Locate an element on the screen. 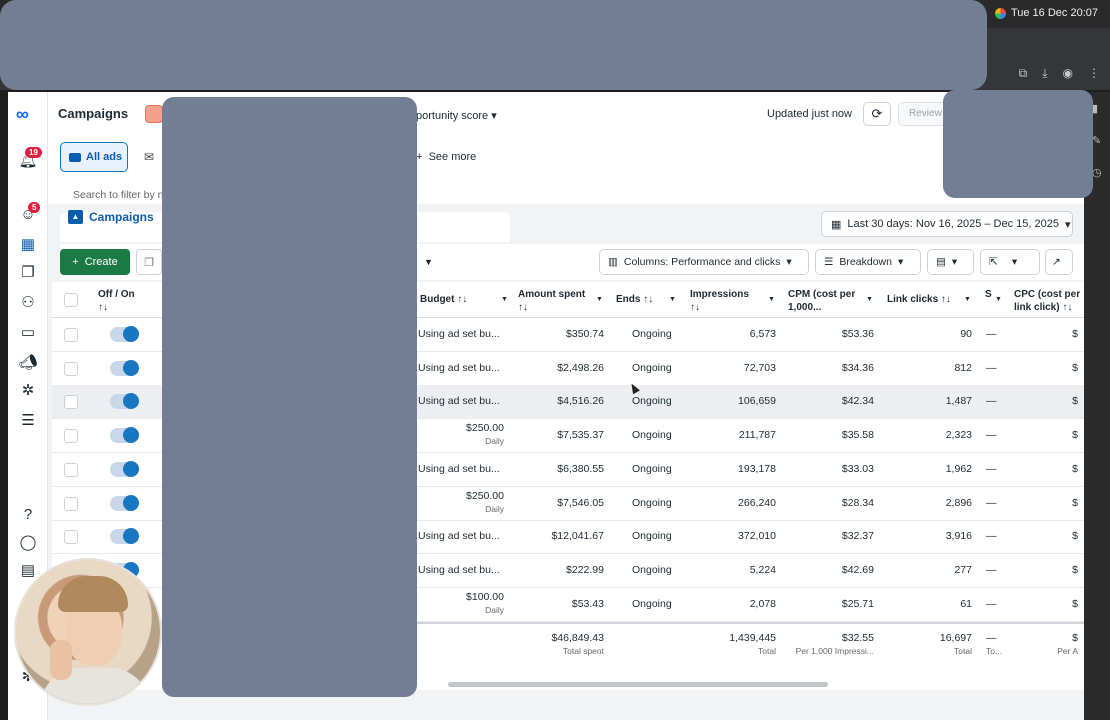 The image size is (1110, 720). header-ends: Ends ↑↓ is located at coordinates (634, 299).